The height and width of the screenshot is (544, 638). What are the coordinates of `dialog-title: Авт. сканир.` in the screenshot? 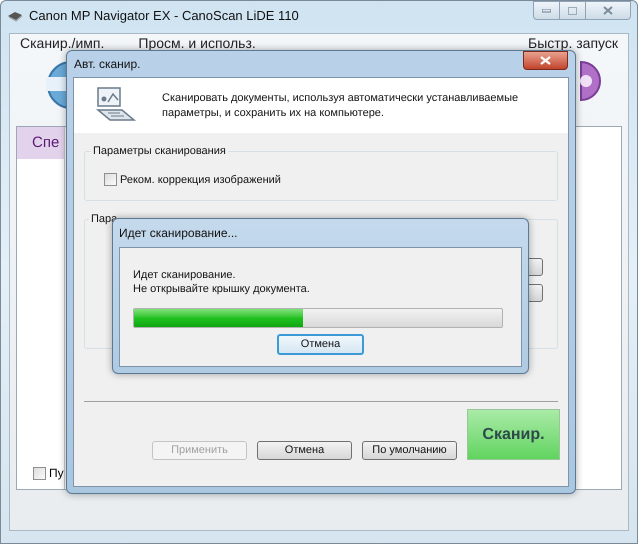 It's located at (106, 64).